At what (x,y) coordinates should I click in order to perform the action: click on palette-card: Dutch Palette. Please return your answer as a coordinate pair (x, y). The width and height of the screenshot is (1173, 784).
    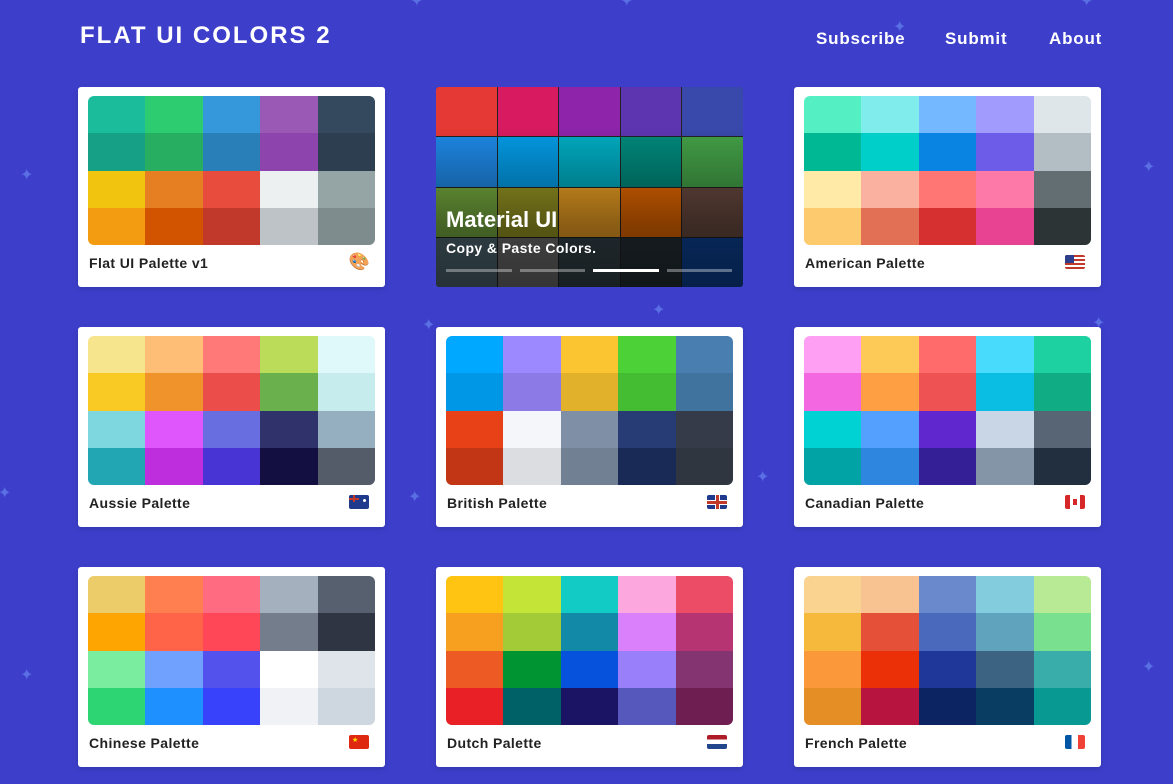
    Looking at the image, I should click on (589, 667).